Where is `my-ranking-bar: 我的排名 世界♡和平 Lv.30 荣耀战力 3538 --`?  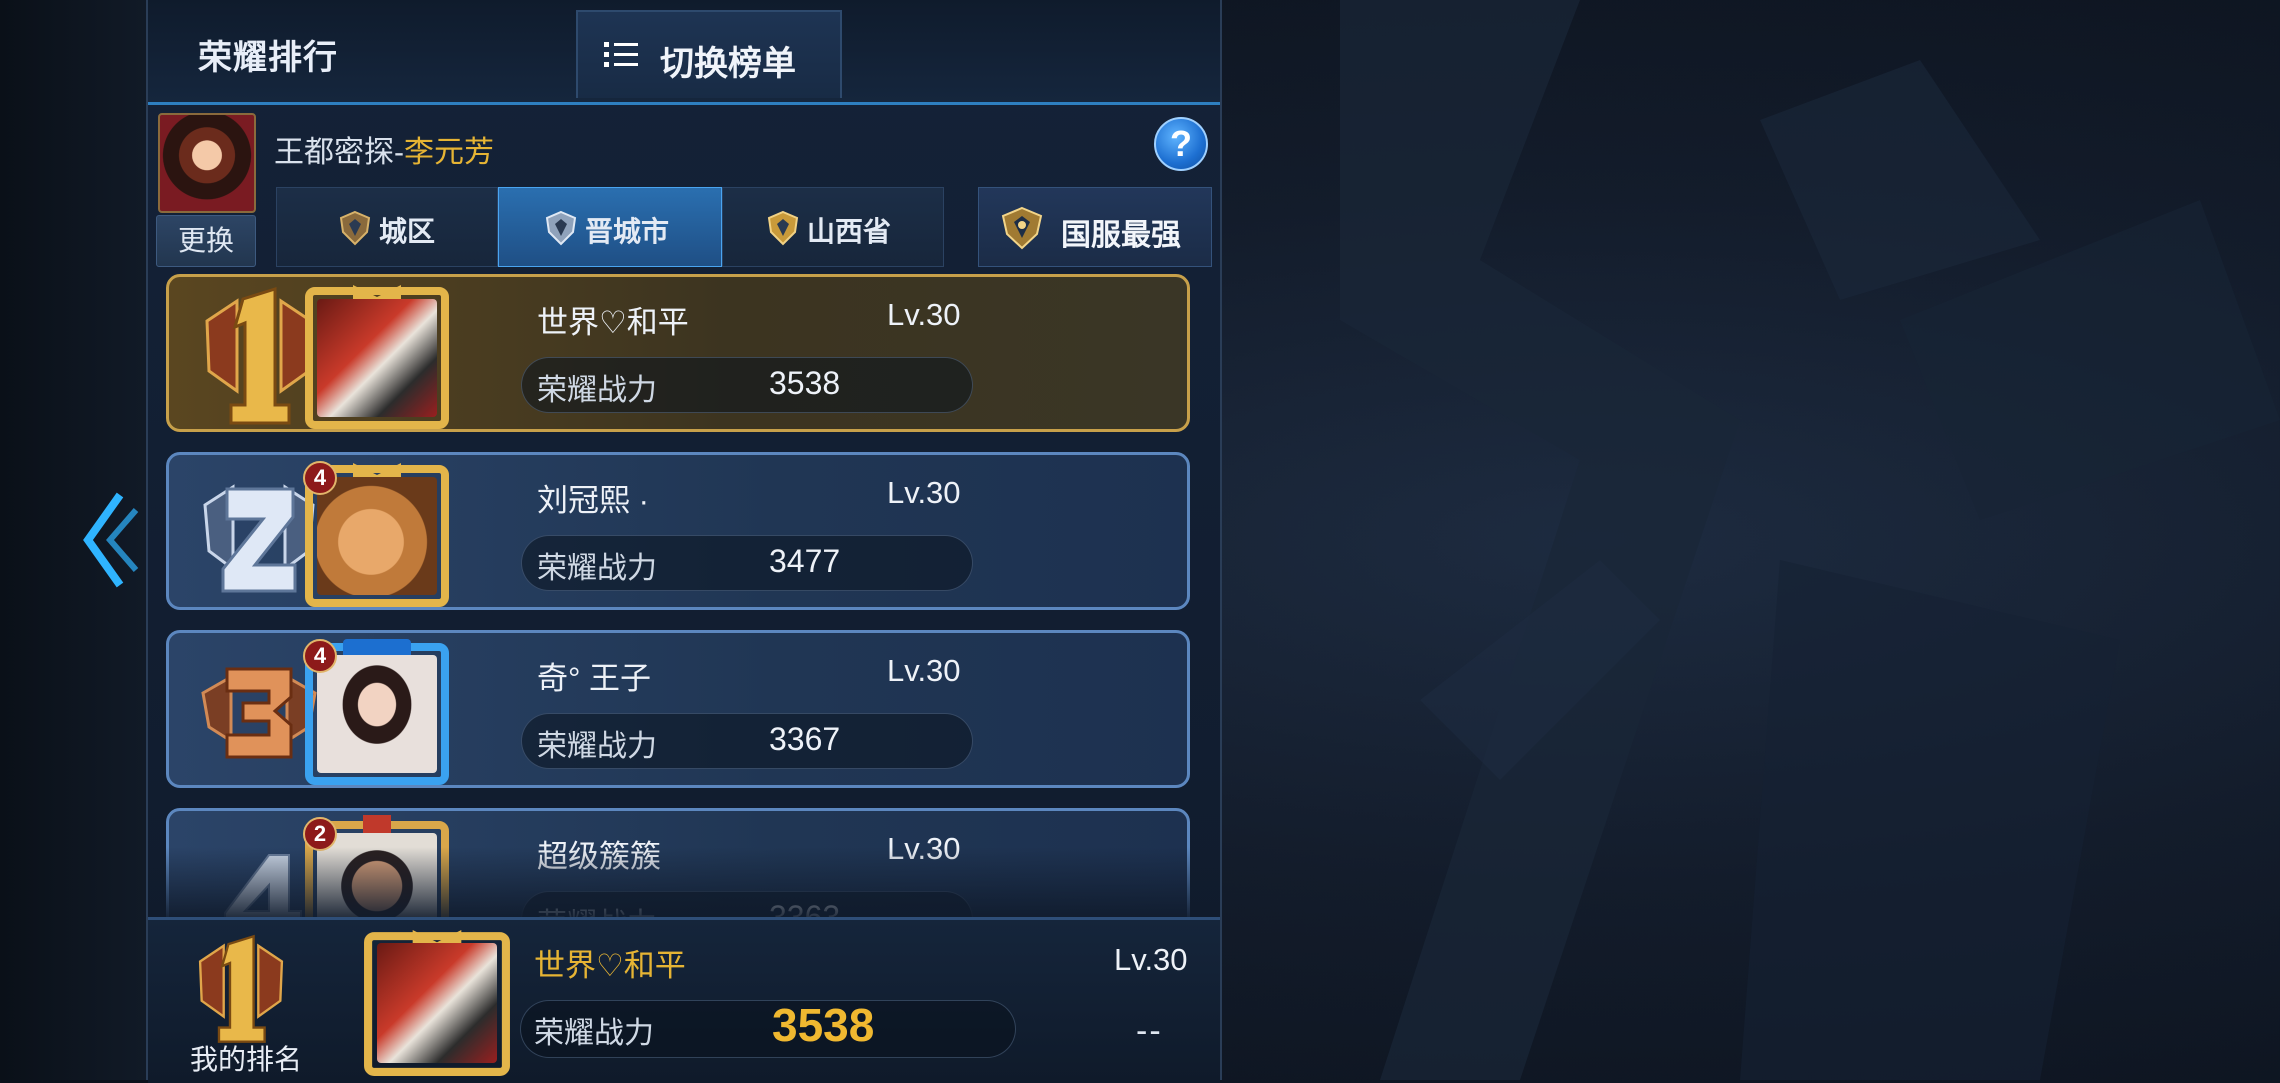
my-ranking-bar: 我的排名 世界♡和平 Lv.30 荣耀战力 3538 -- is located at coordinates (684, 1000).